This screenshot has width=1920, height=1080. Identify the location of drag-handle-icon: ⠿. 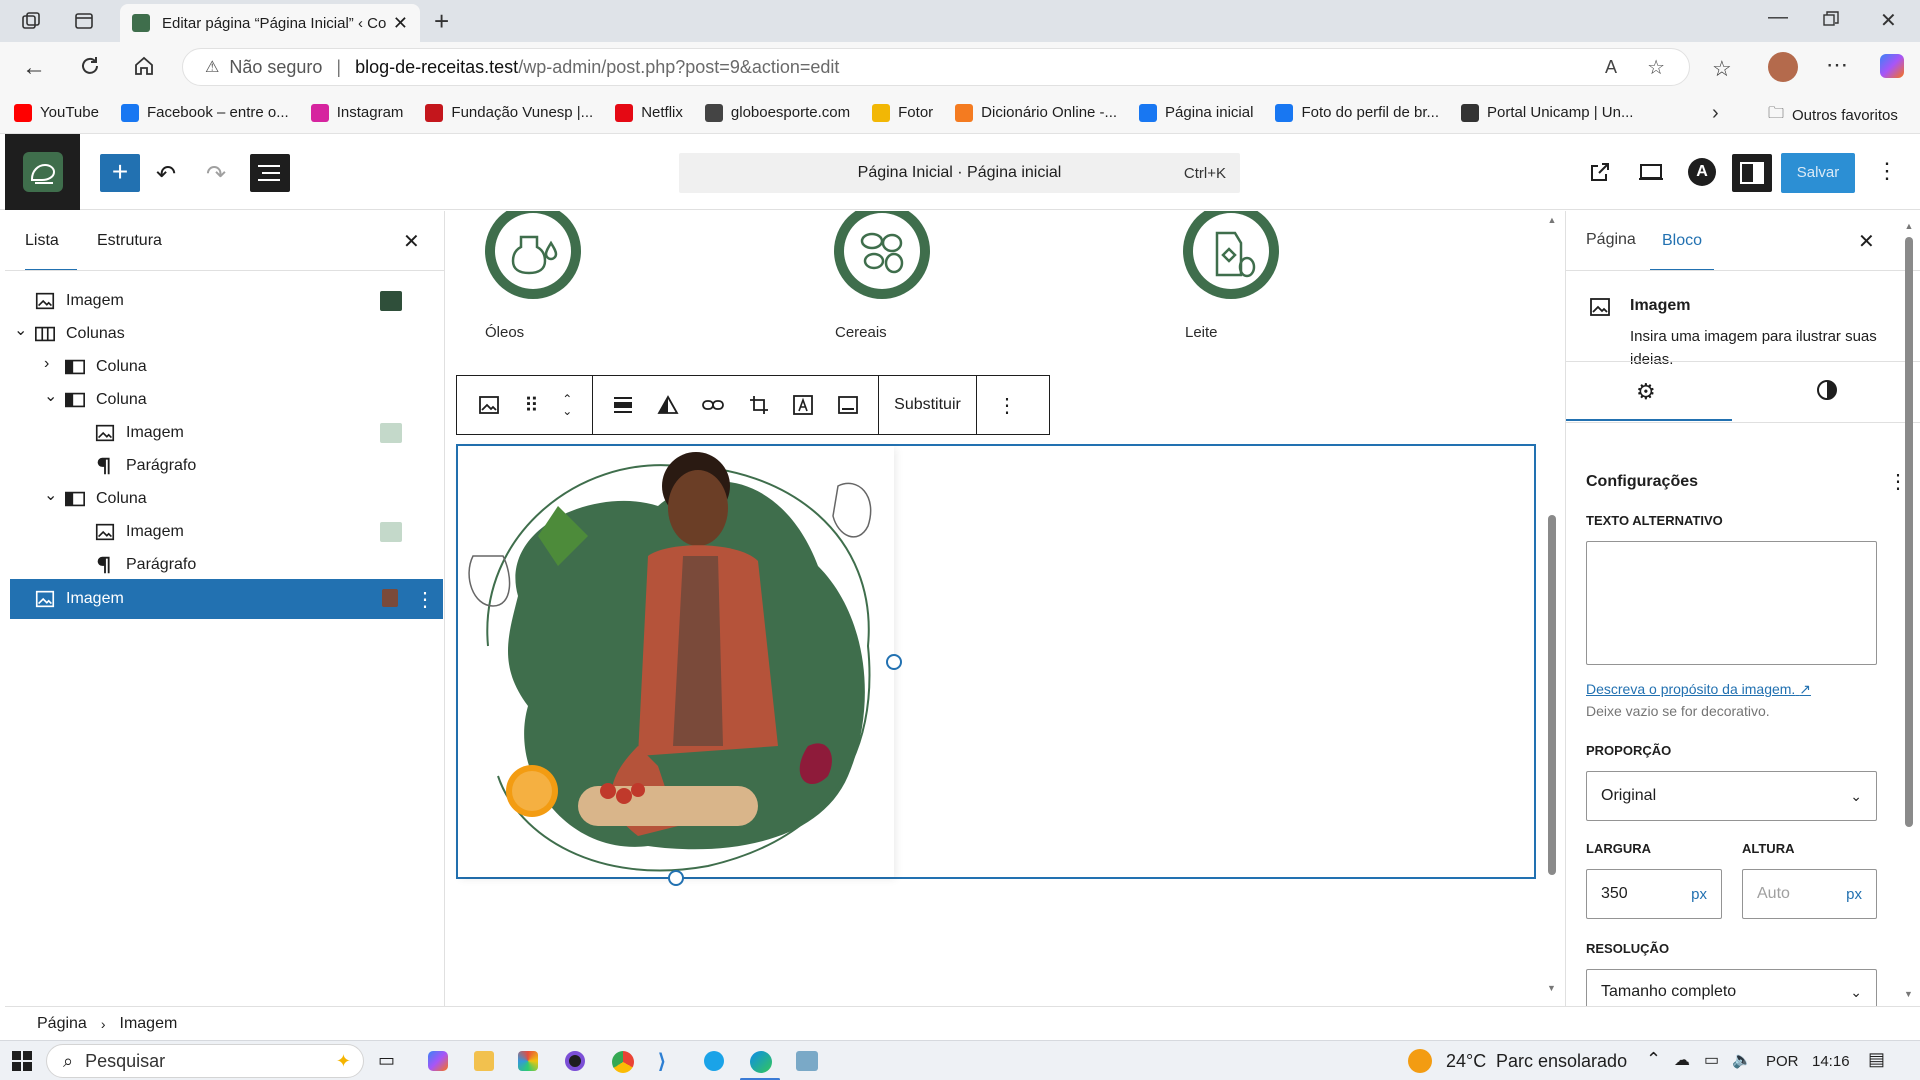
(531, 405).